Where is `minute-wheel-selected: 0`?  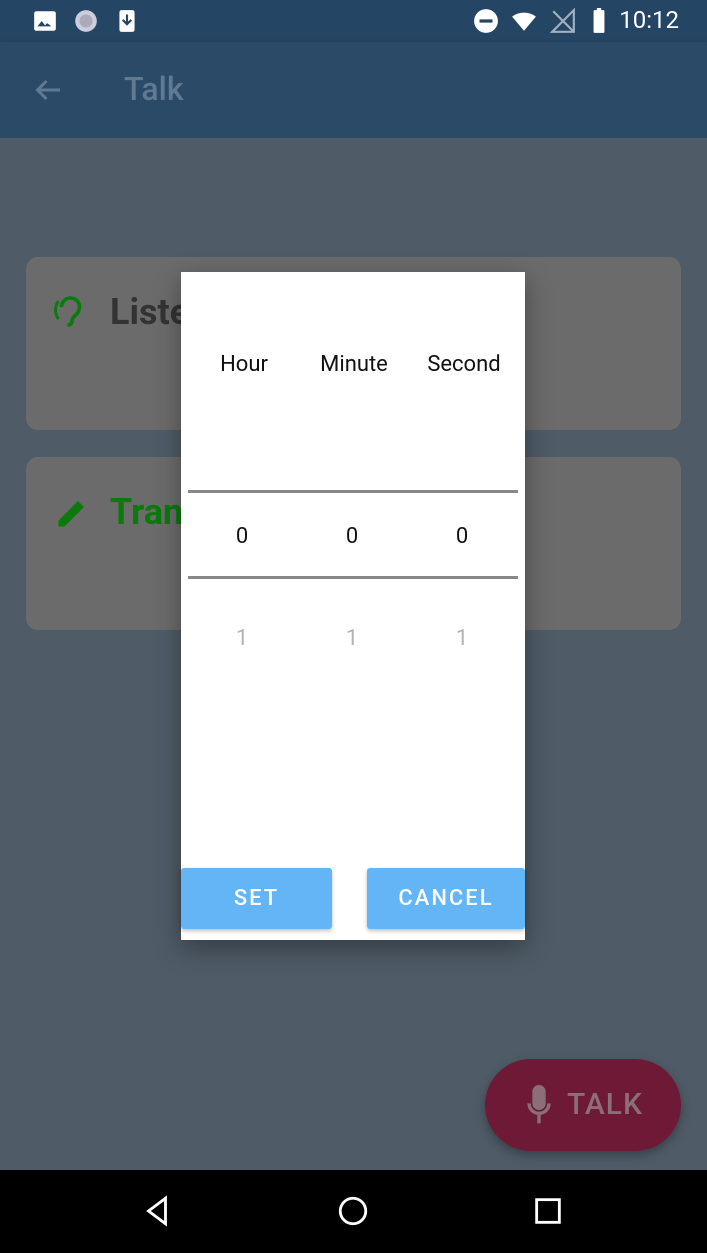 minute-wheel-selected: 0 is located at coordinates (352, 536).